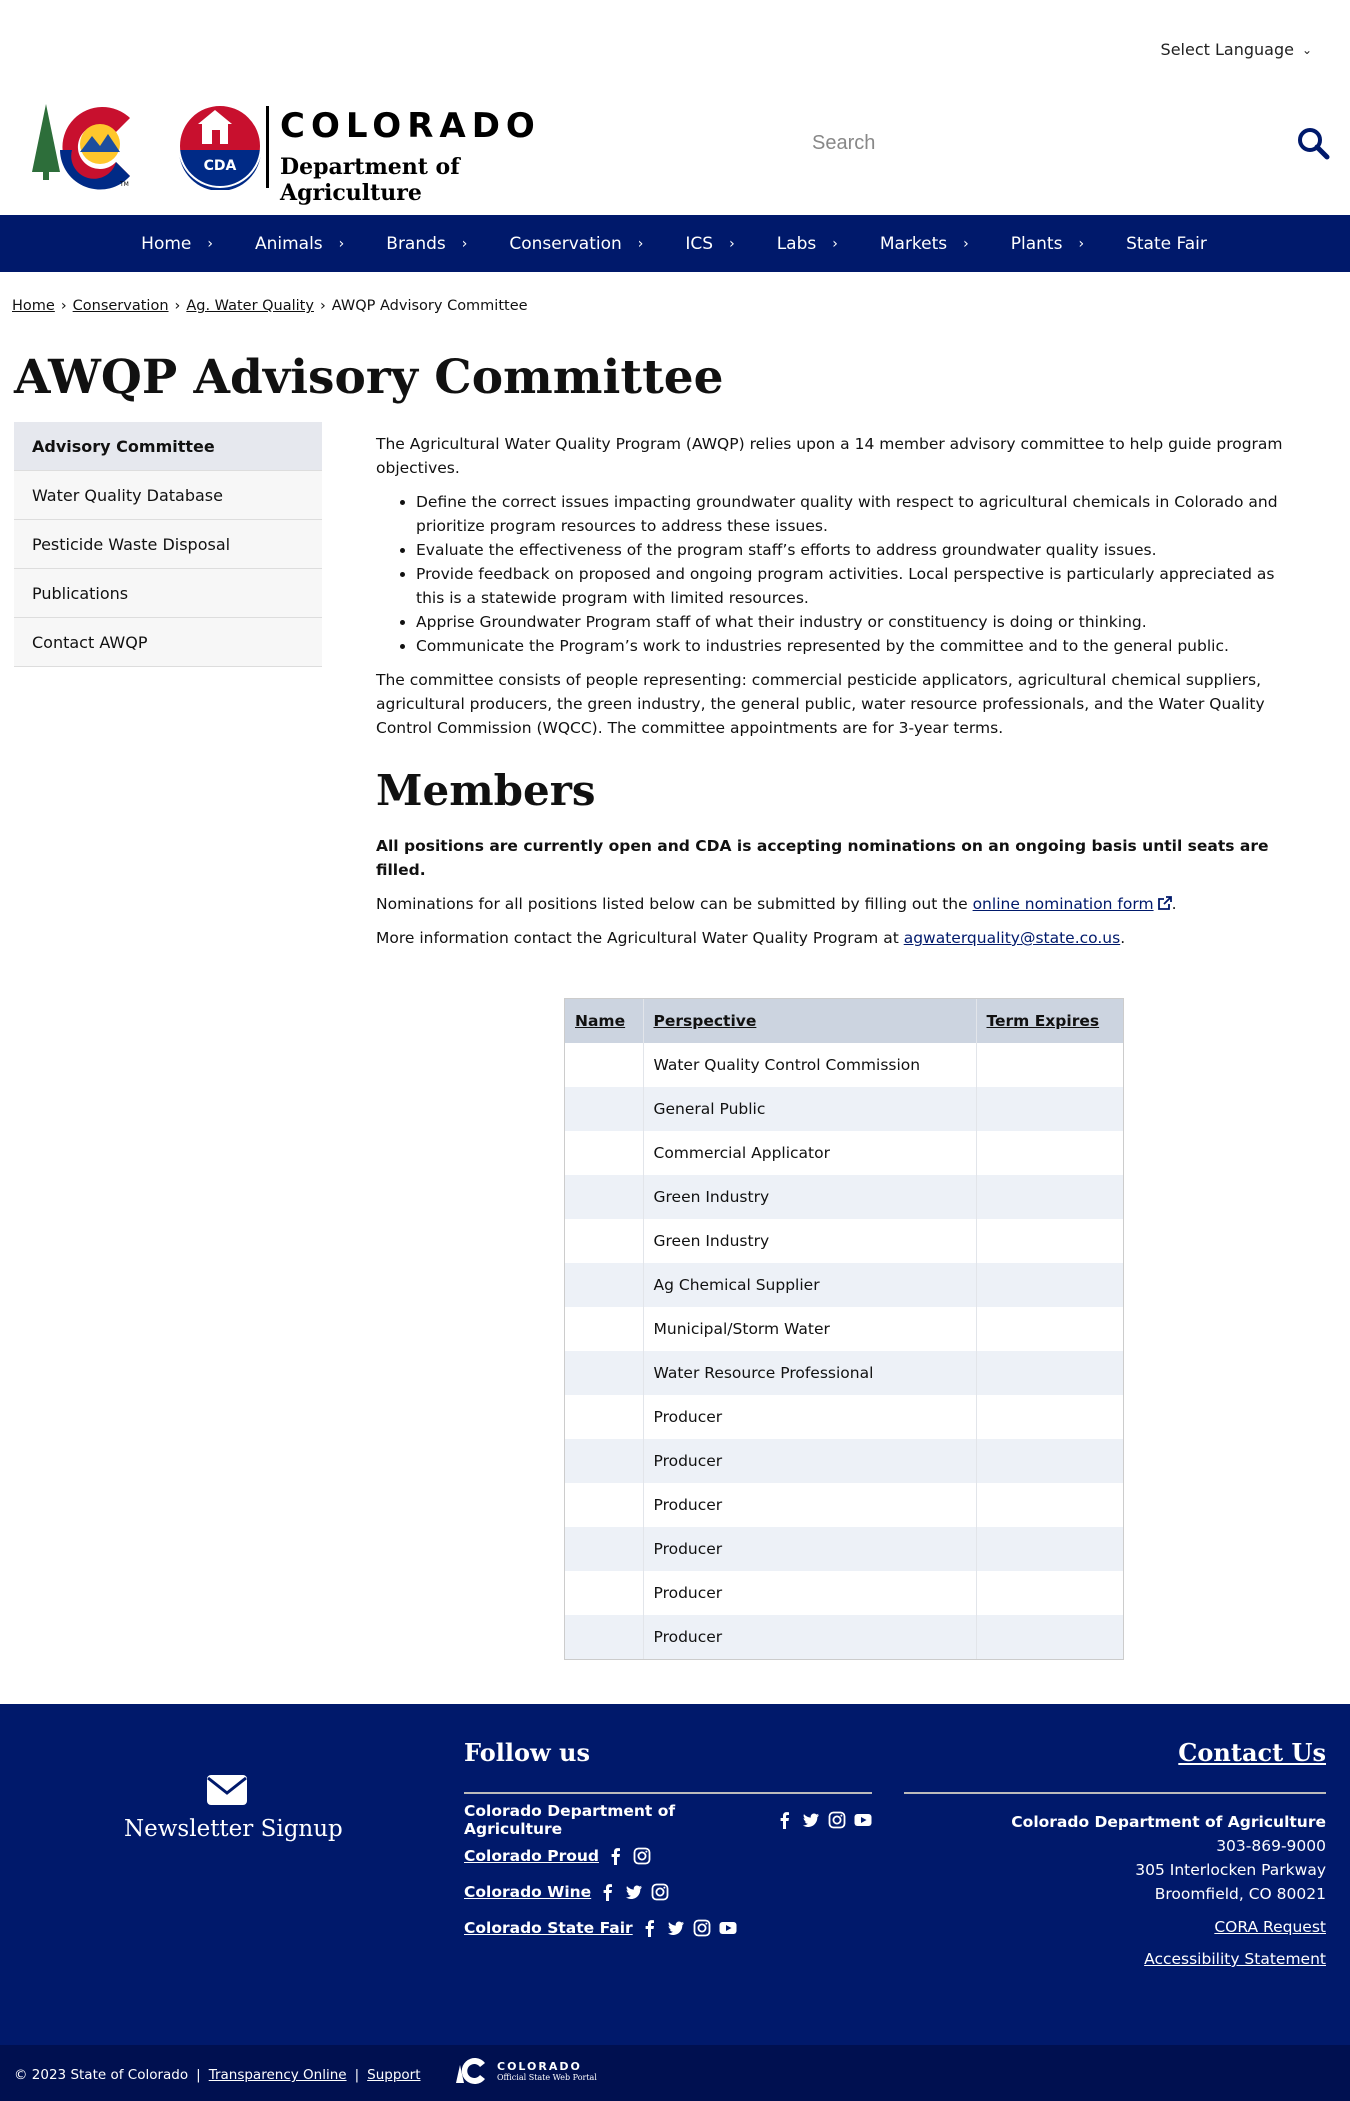  I want to click on social-row-label: Colorado State Fair, so click(548, 1928).